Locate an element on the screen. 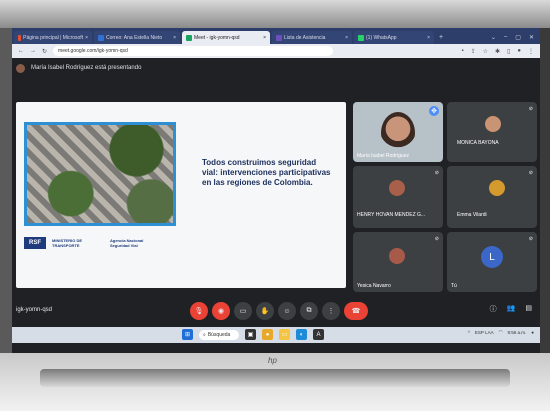  app-icon: A is located at coordinates (318, 334).